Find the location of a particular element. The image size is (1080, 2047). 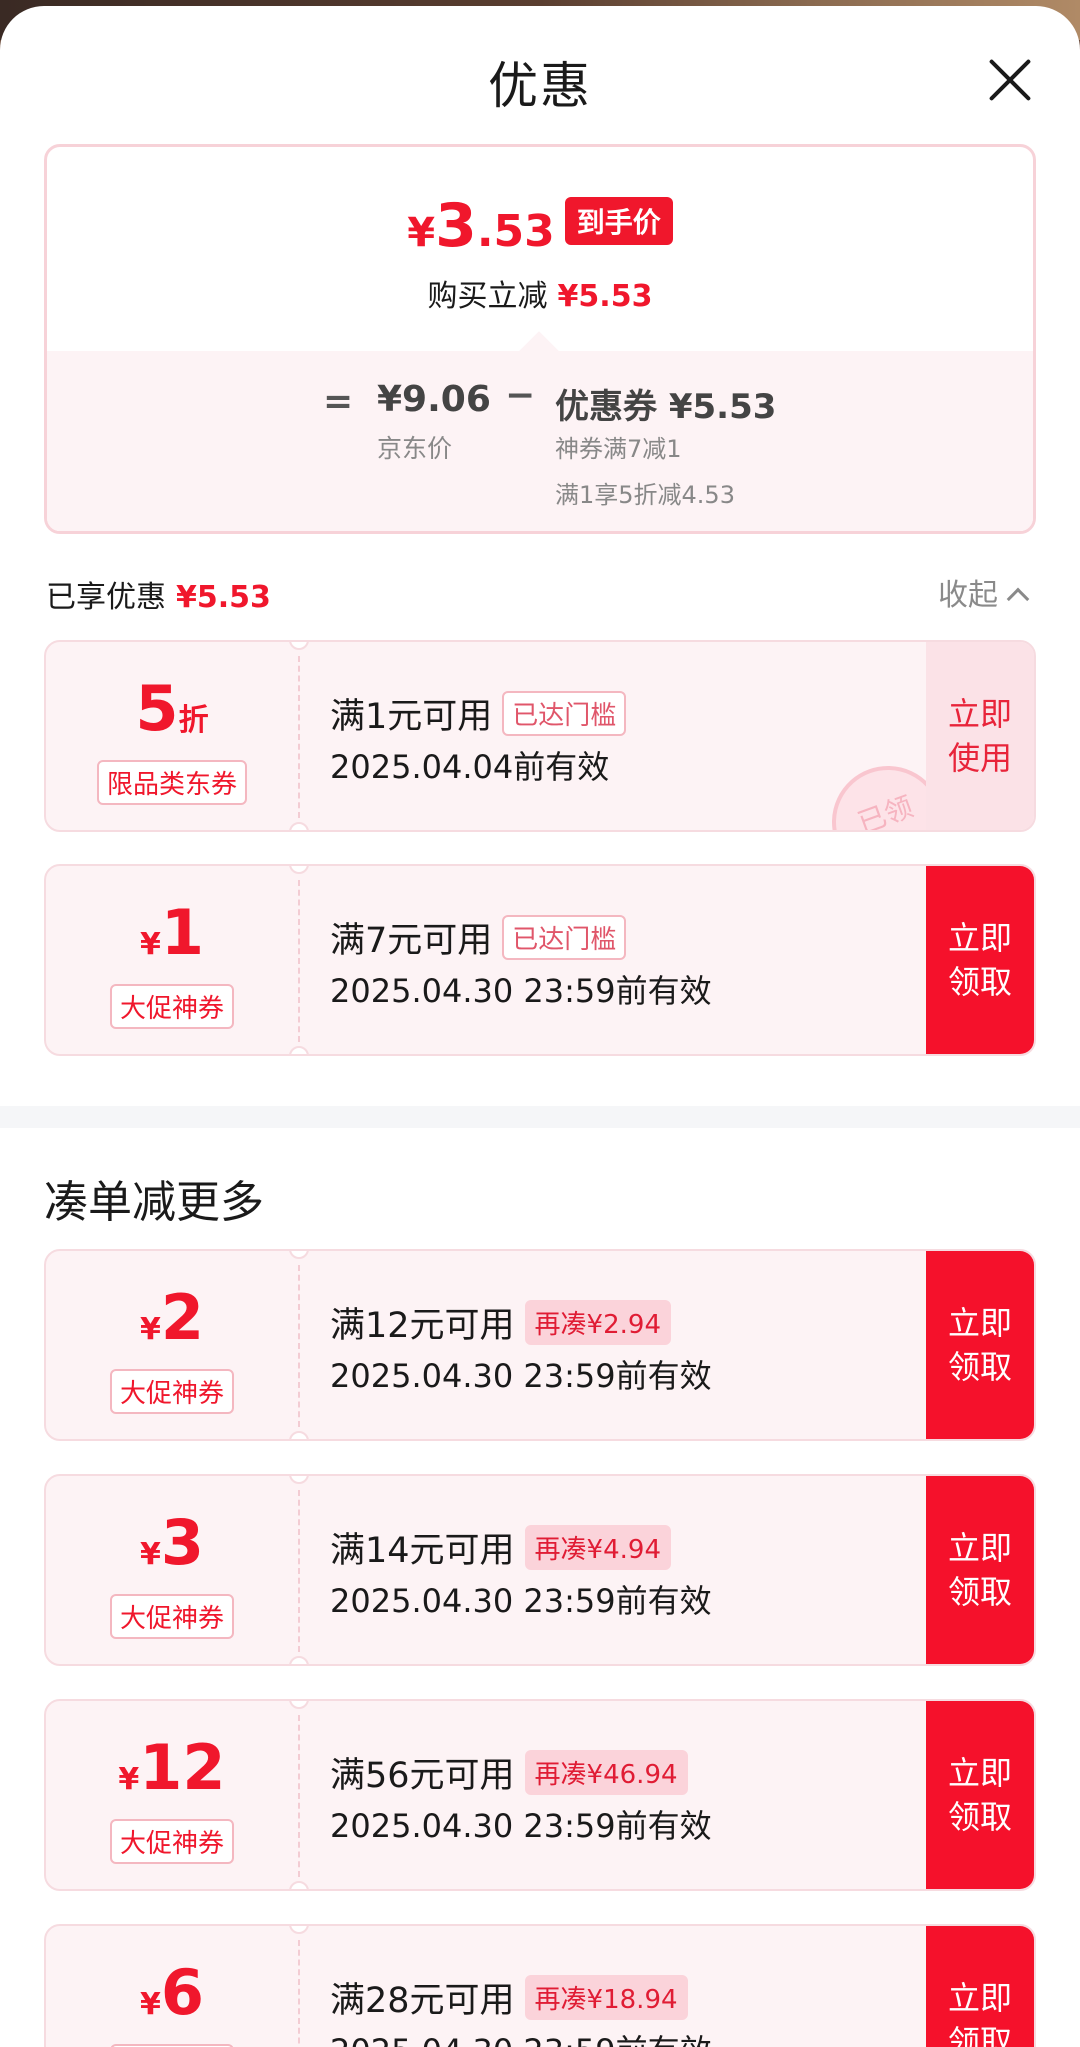

coupon-value: 6 is located at coordinates (182, 1992).